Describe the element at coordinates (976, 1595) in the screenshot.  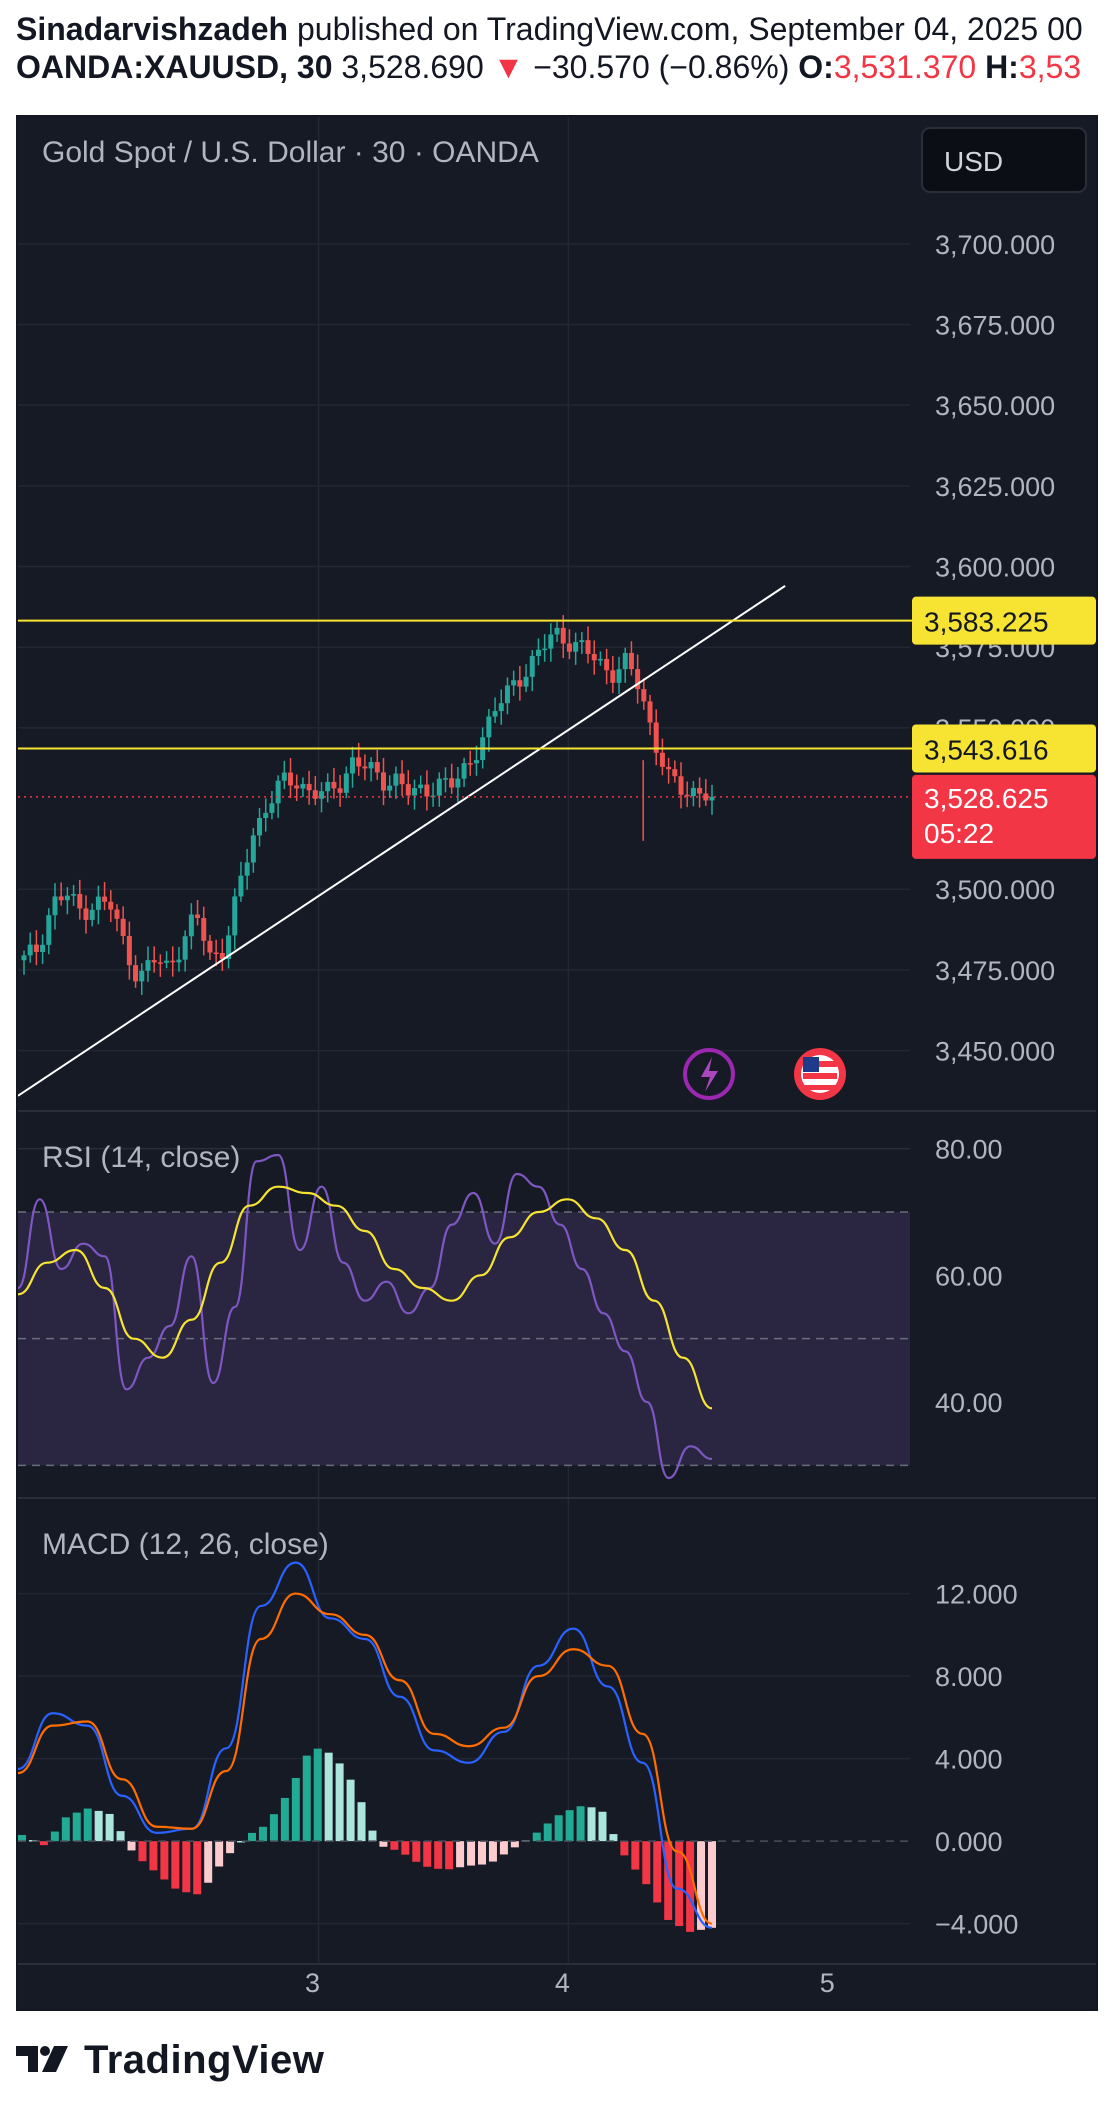
I see `macd-tick-label: 12.000` at that location.